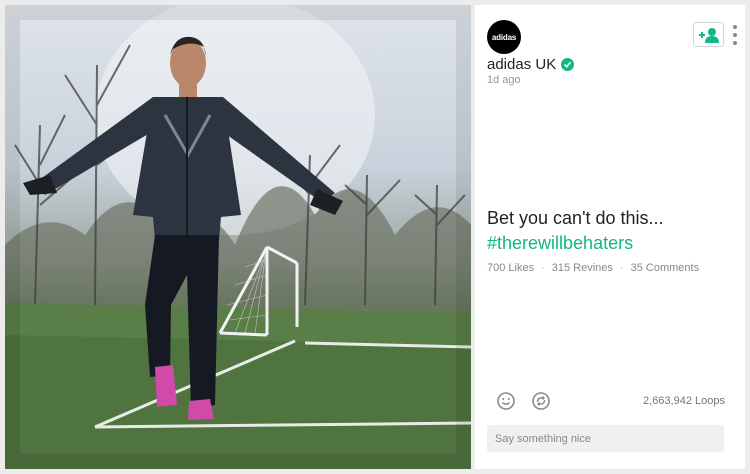 The height and width of the screenshot is (474, 750). What do you see at coordinates (521, 64) in the screenshot?
I see `author-name: adidas UK` at bounding box center [521, 64].